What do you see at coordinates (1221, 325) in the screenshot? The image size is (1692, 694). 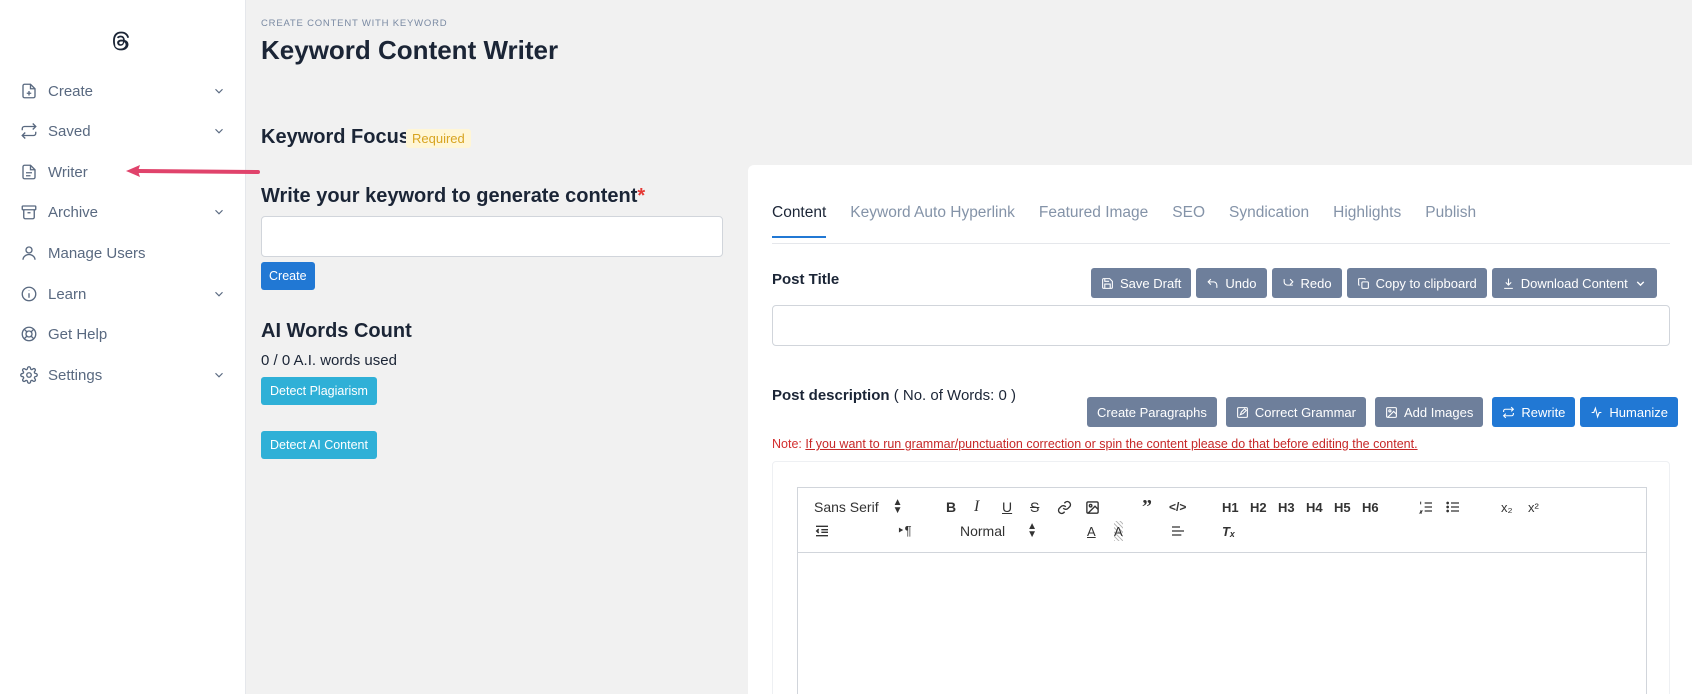 I see `post-title-input` at bounding box center [1221, 325].